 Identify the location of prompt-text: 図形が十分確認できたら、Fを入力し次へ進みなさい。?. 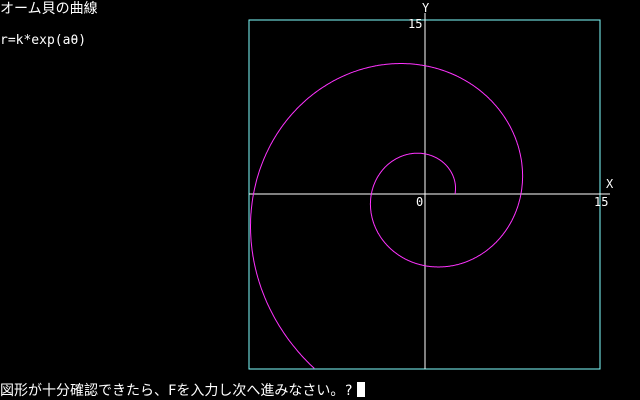
(176, 391).